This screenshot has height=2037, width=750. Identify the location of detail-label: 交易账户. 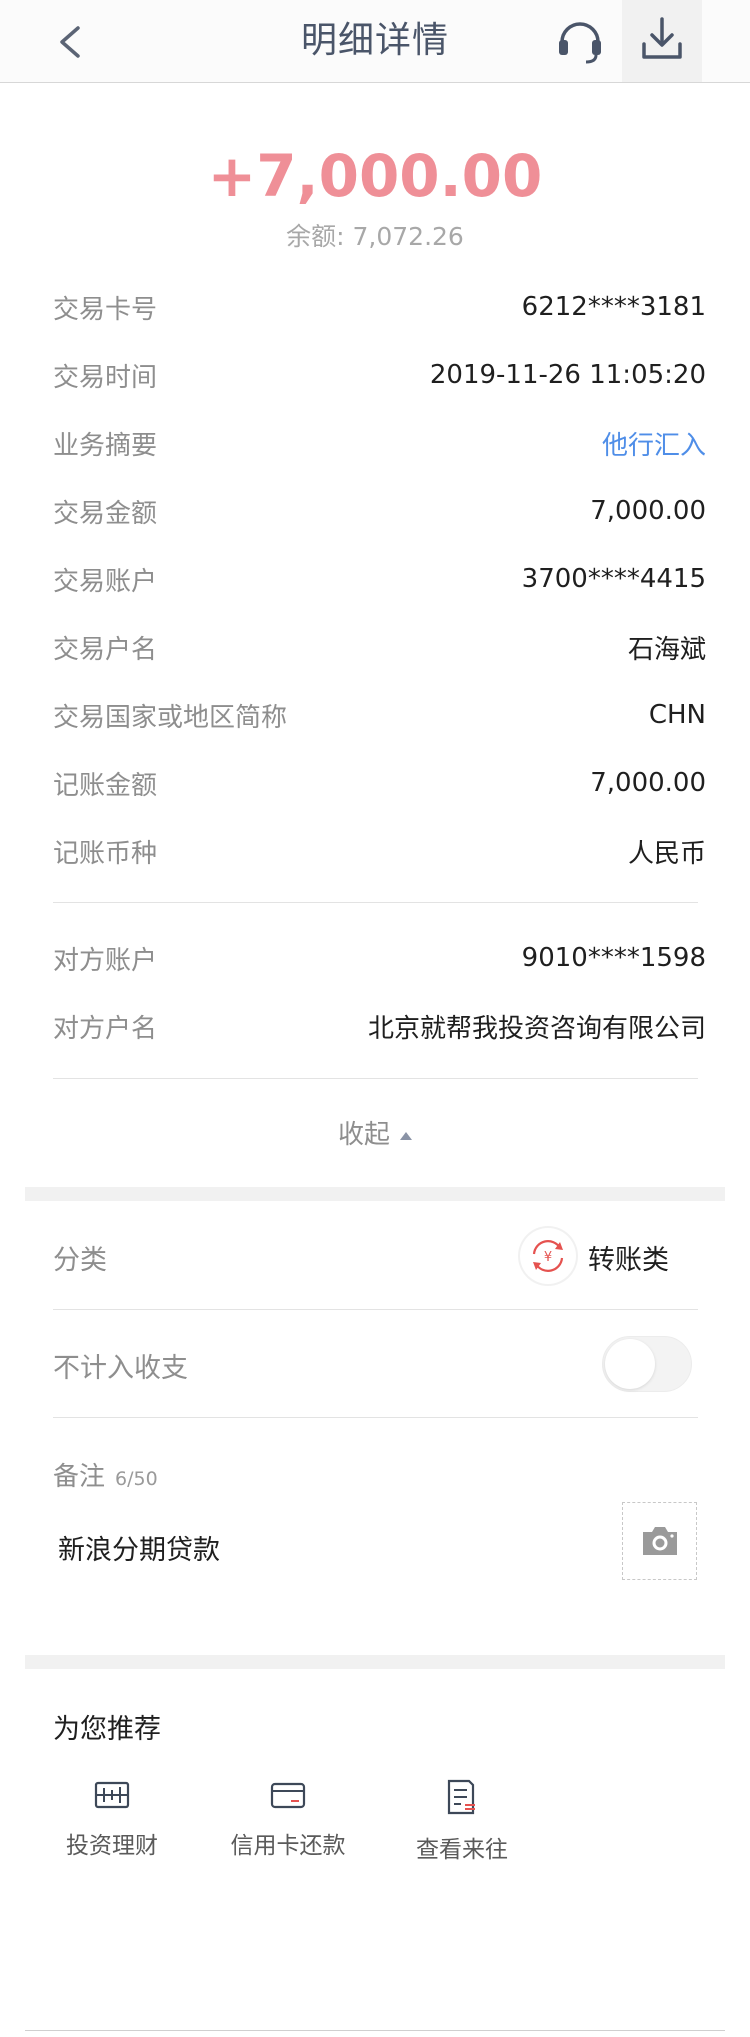
(105, 581).